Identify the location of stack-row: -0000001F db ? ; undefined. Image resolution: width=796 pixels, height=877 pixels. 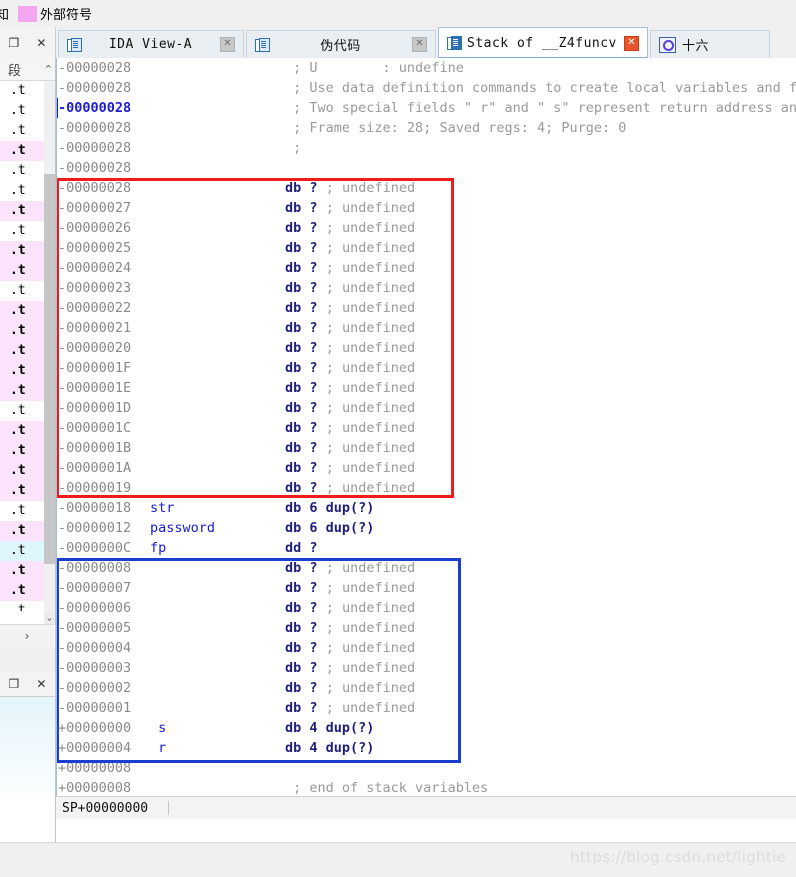
(426, 368).